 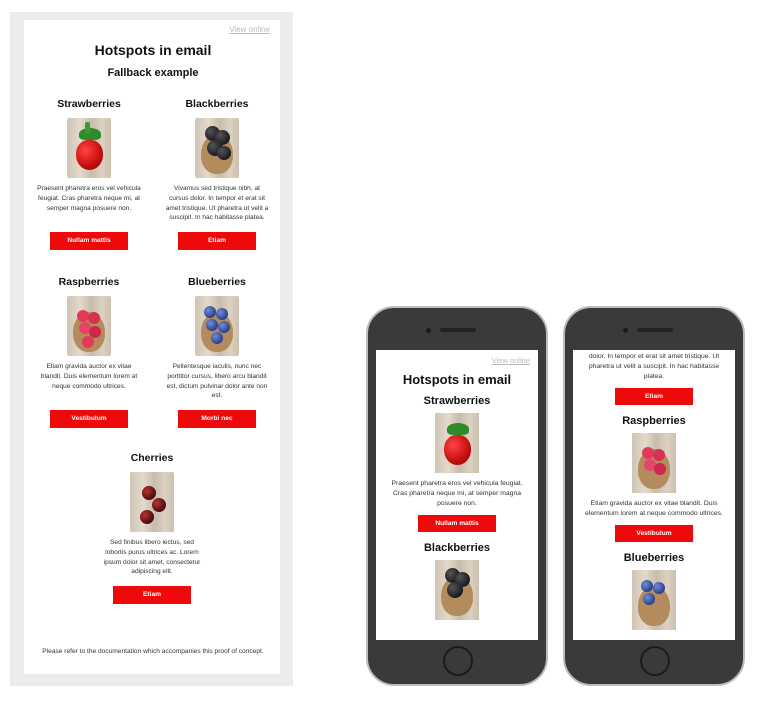 What do you see at coordinates (152, 502) in the screenshot?
I see `cherry-photo` at bounding box center [152, 502].